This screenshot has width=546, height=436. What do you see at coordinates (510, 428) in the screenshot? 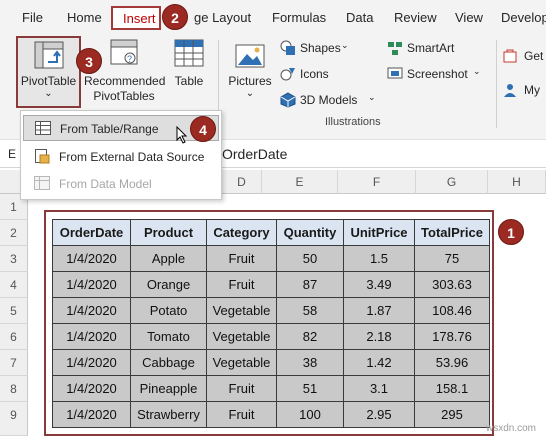
I see `watermark: wsxdn.com` at bounding box center [510, 428].